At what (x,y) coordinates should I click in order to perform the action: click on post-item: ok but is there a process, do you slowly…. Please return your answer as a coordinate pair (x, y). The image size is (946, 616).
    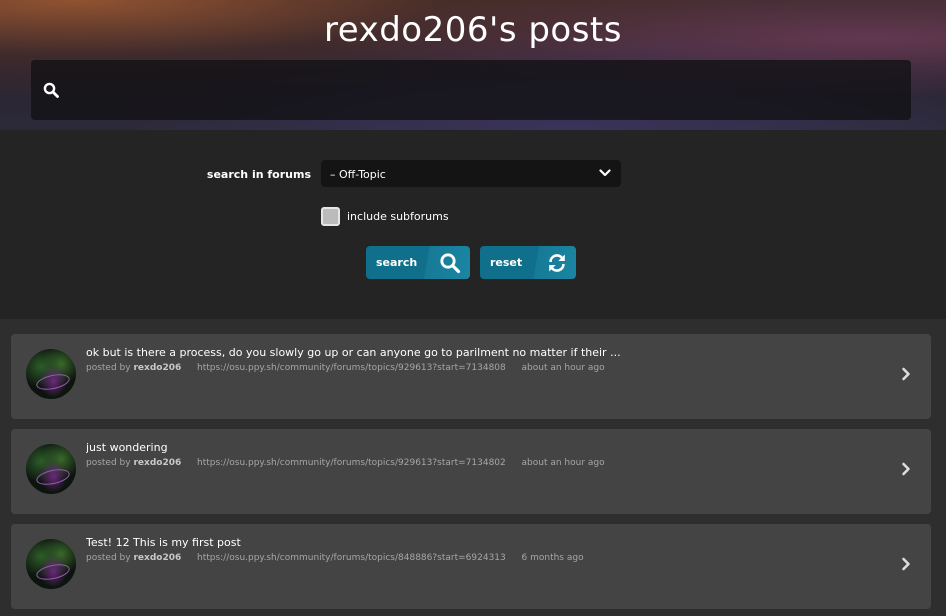
    Looking at the image, I should click on (471, 376).